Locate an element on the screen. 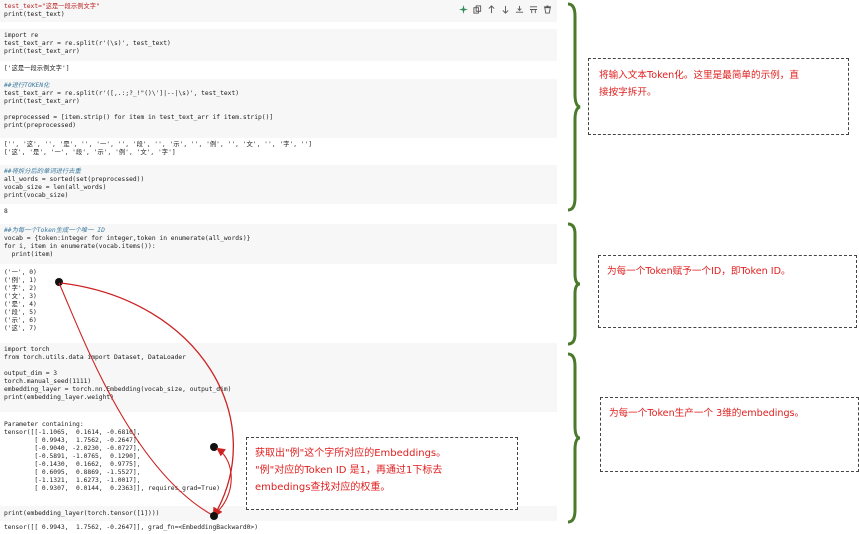 This screenshot has height=534, width=859. insert-icon is located at coordinates (519, 9).